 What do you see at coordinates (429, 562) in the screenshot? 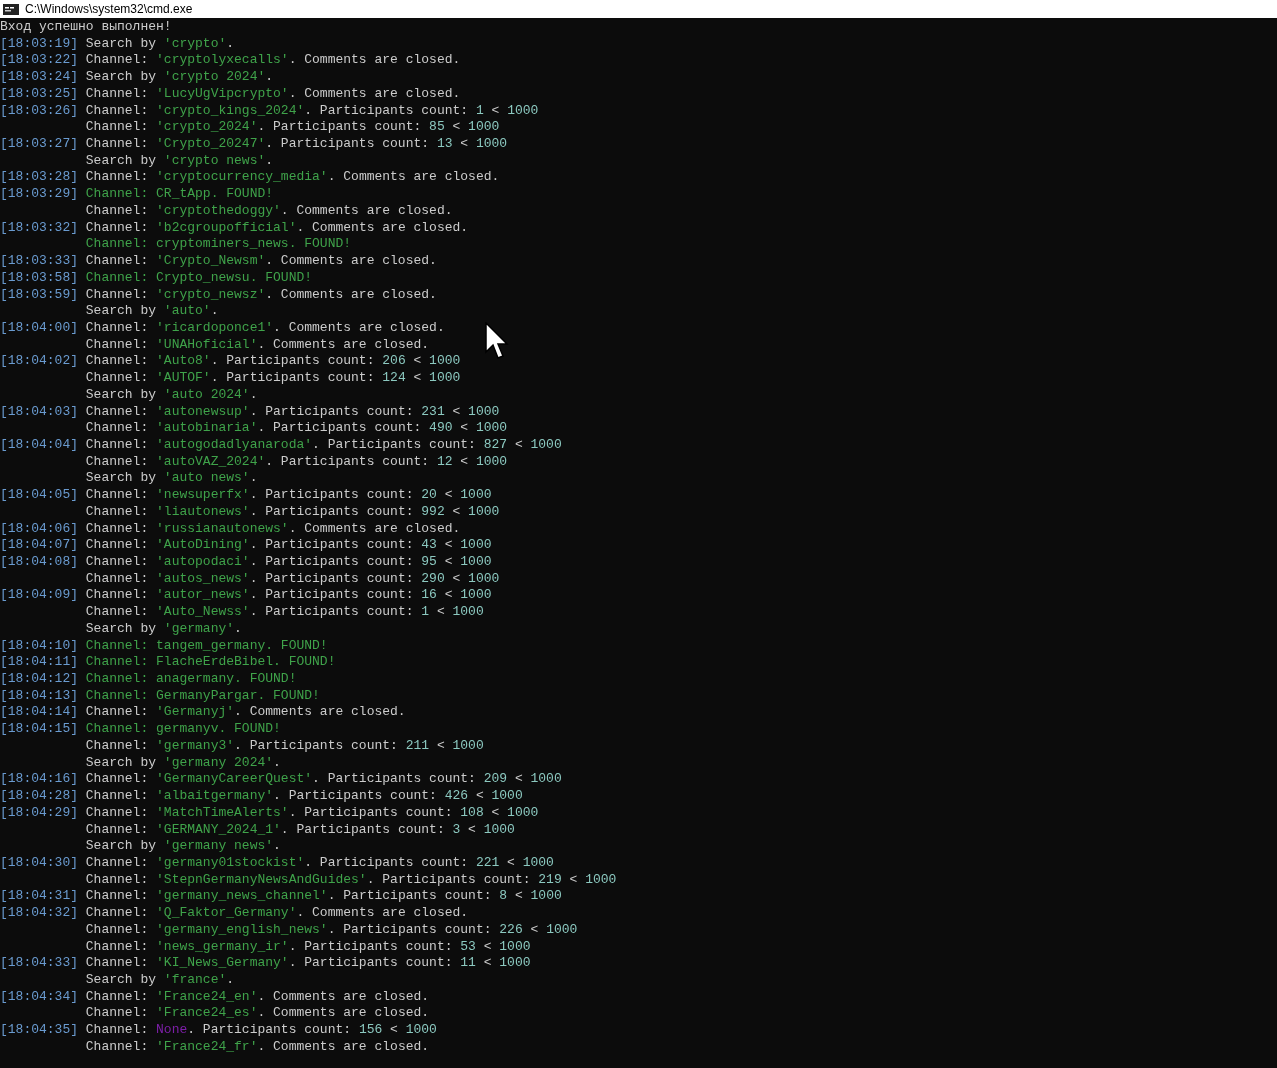
I see `count-value: 95` at bounding box center [429, 562].